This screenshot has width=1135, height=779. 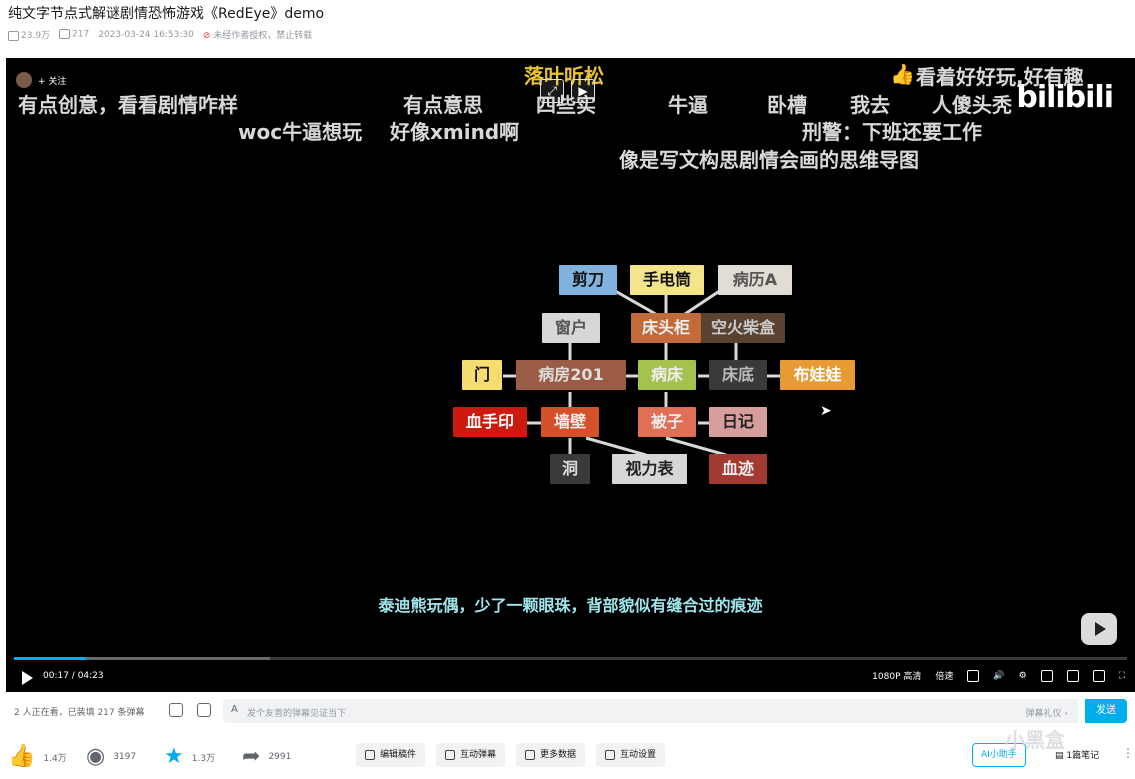 I want to click on watermark: 小黑盒, so click(x=1035, y=740).